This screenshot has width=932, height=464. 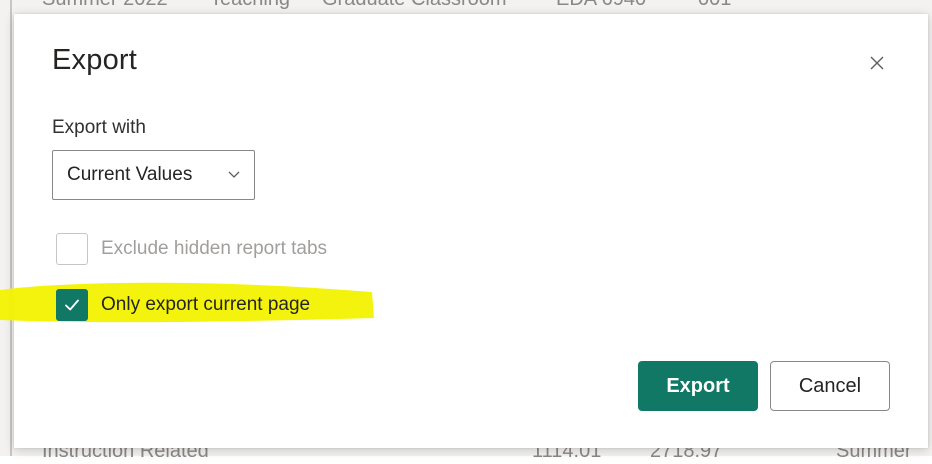 I want to click on bg-cell: Teaching, so click(x=250, y=5).